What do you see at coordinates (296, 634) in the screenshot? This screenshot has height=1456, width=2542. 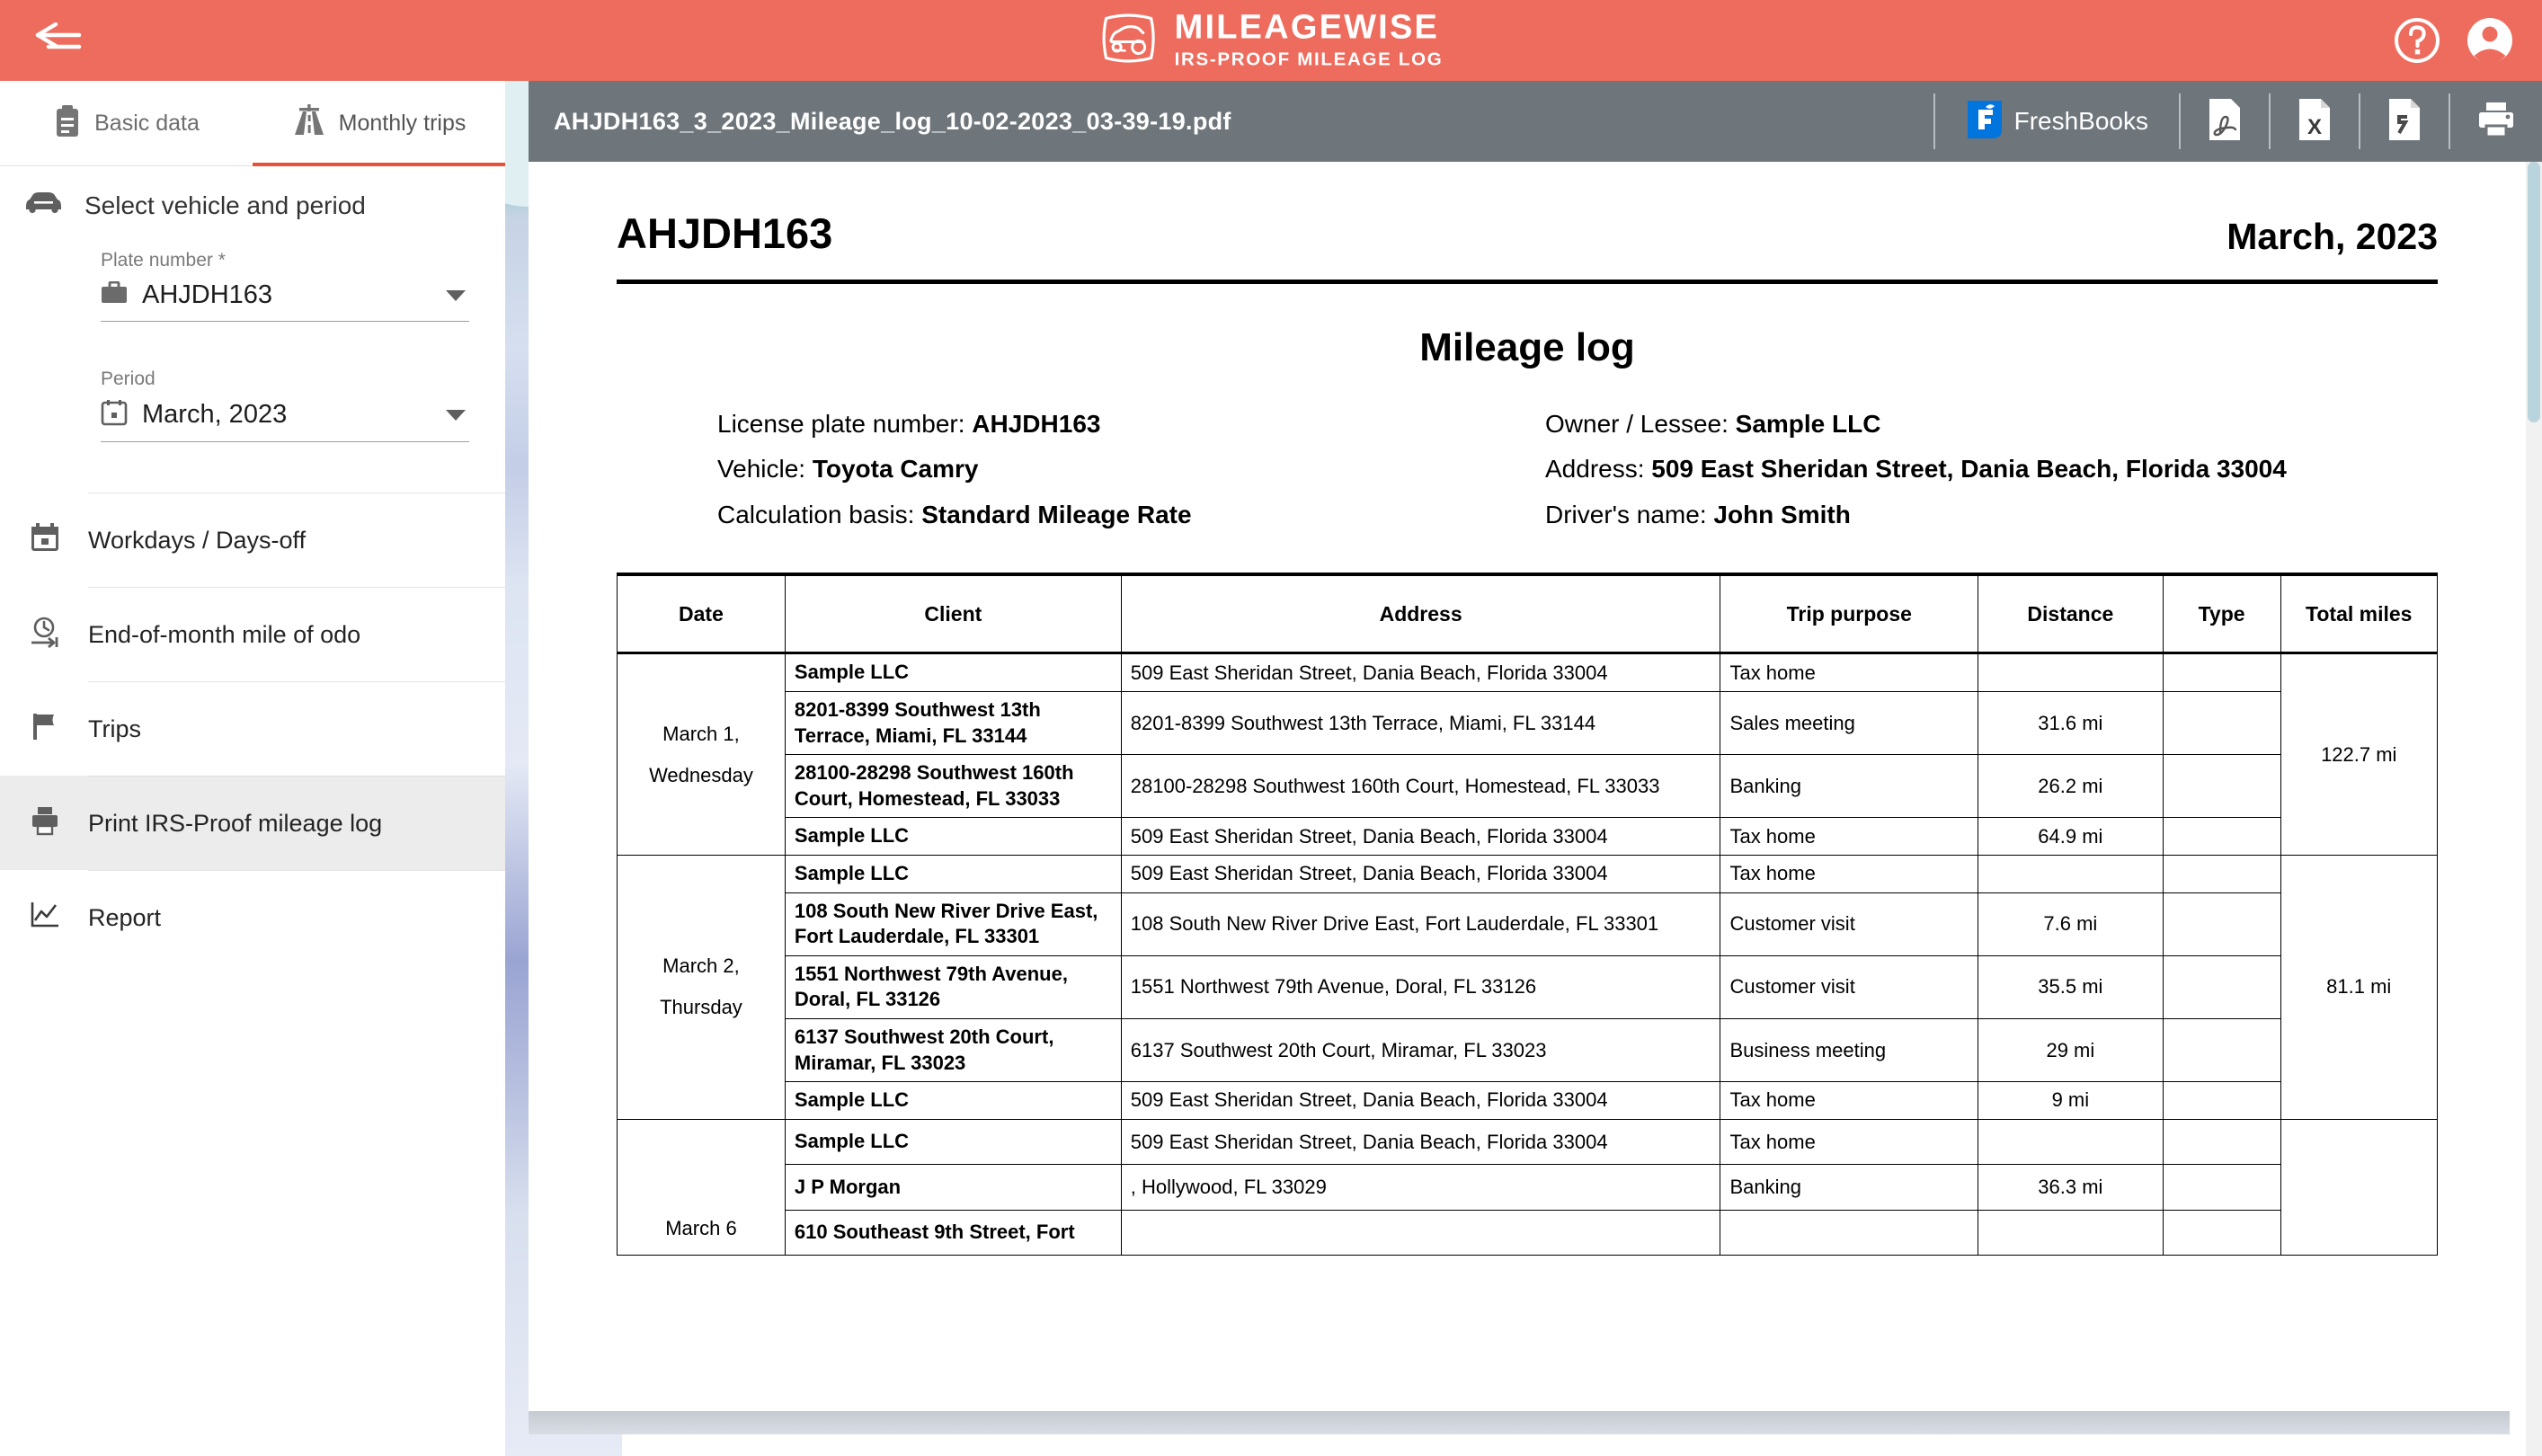 I see `sidebar-item-end-of-month-odo-label: End-of-month mile of odo` at bounding box center [296, 634].